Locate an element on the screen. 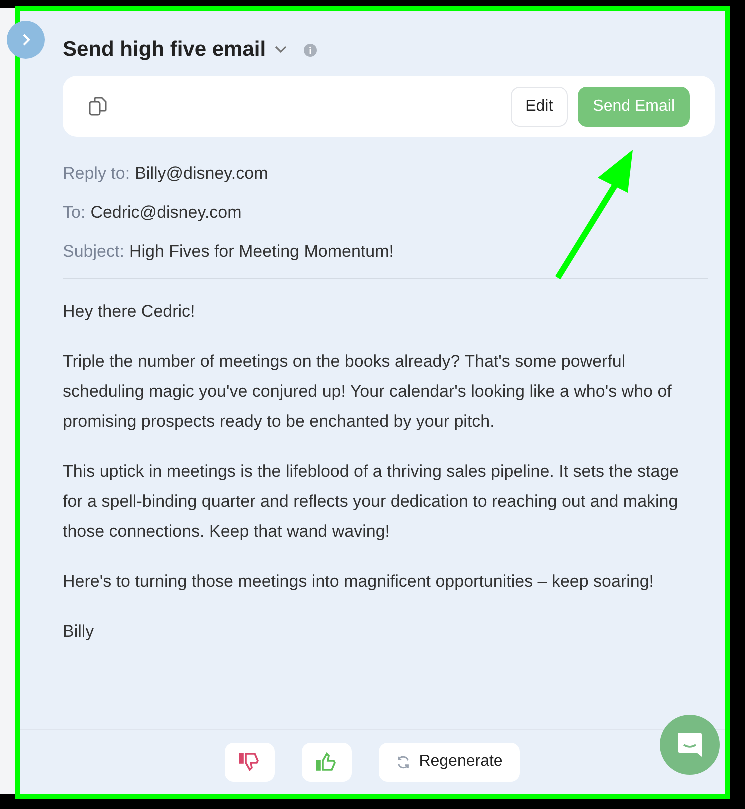 This screenshot has height=809, width=745. chevron-right-icon is located at coordinates (26, 40).